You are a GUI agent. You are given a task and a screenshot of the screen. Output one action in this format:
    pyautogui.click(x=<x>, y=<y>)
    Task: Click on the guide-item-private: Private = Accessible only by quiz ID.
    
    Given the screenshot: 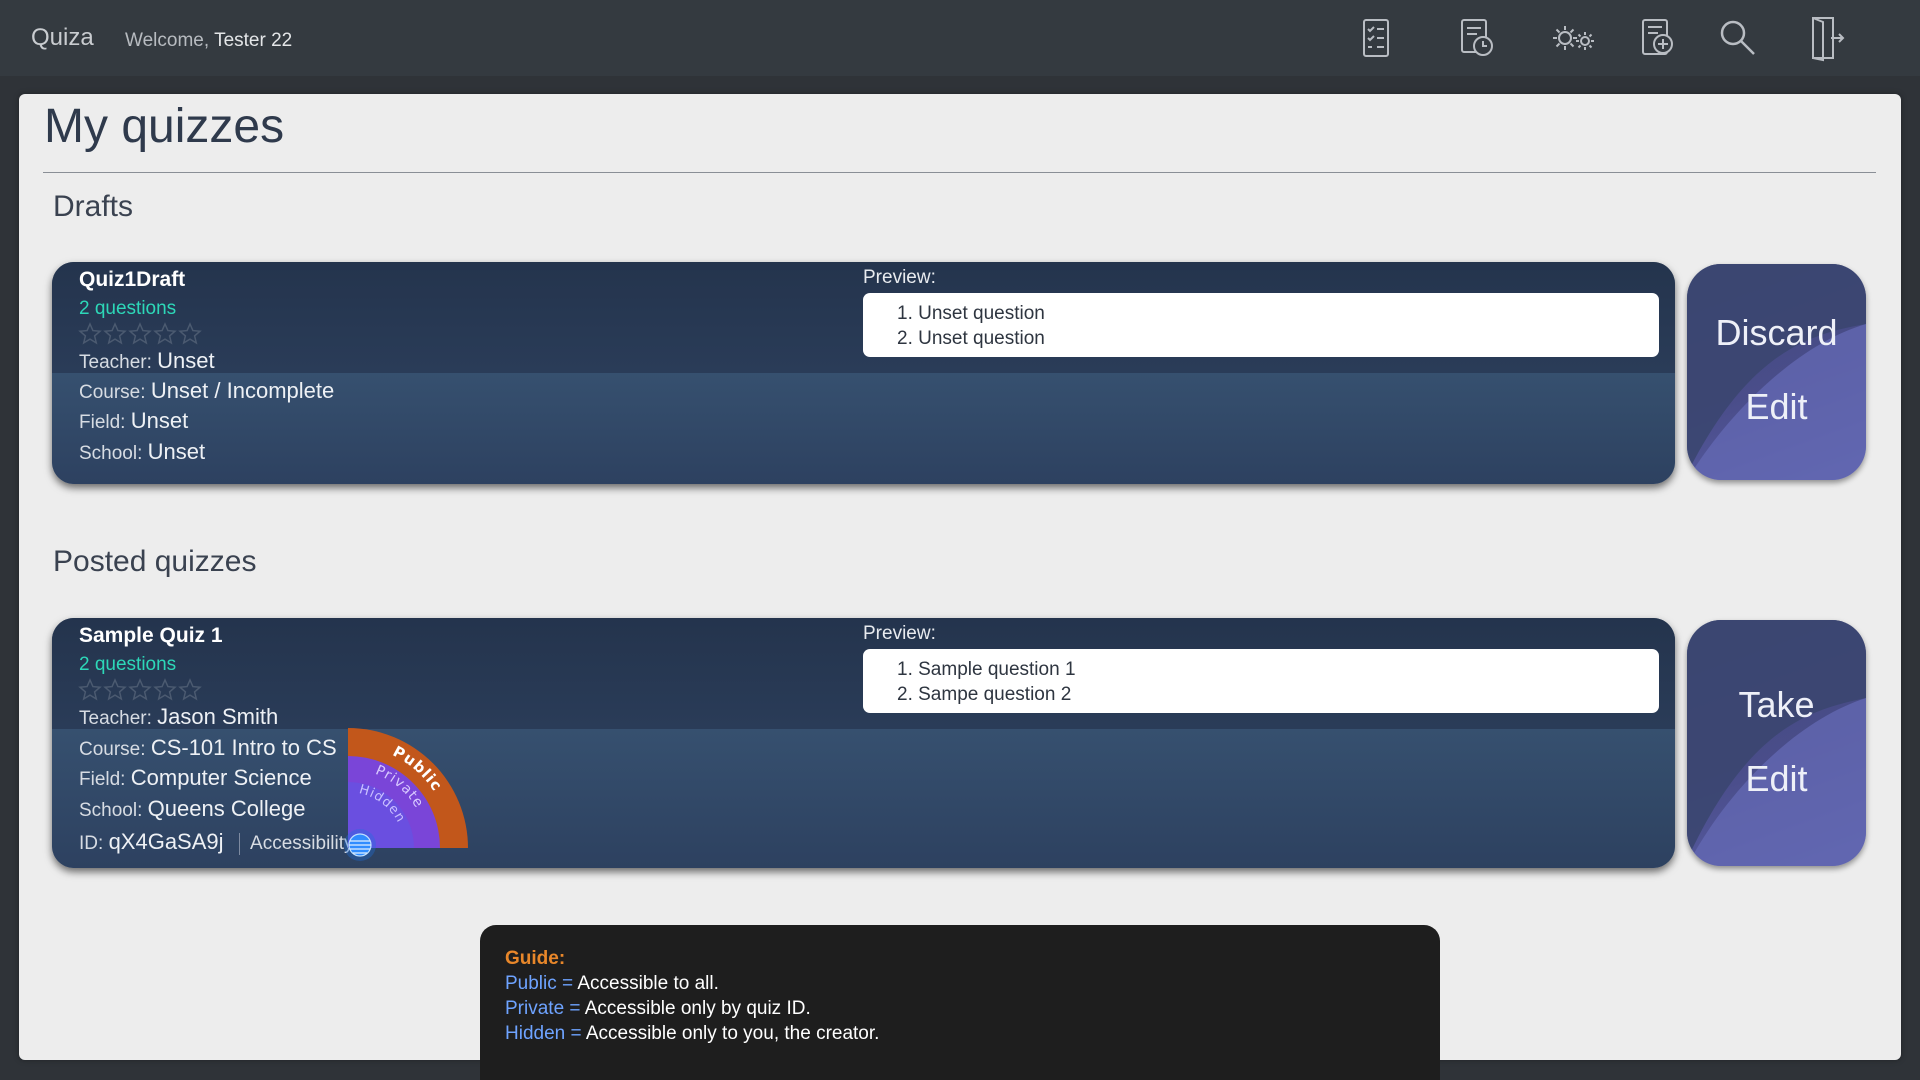 What is the action you would take?
    pyautogui.click(x=972, y=1008)
    